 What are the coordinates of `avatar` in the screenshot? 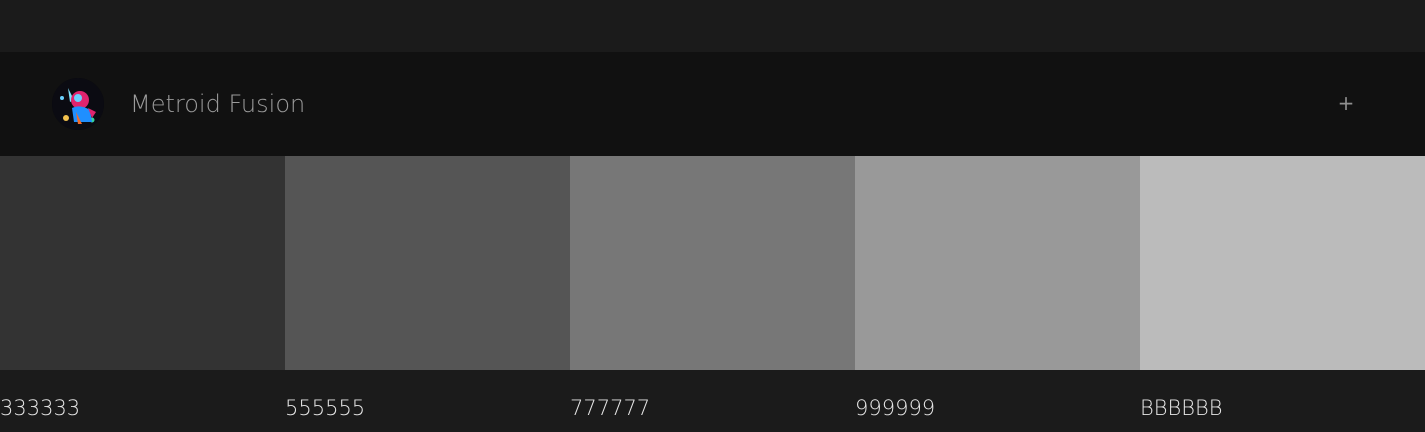 It's located at (78, 104).